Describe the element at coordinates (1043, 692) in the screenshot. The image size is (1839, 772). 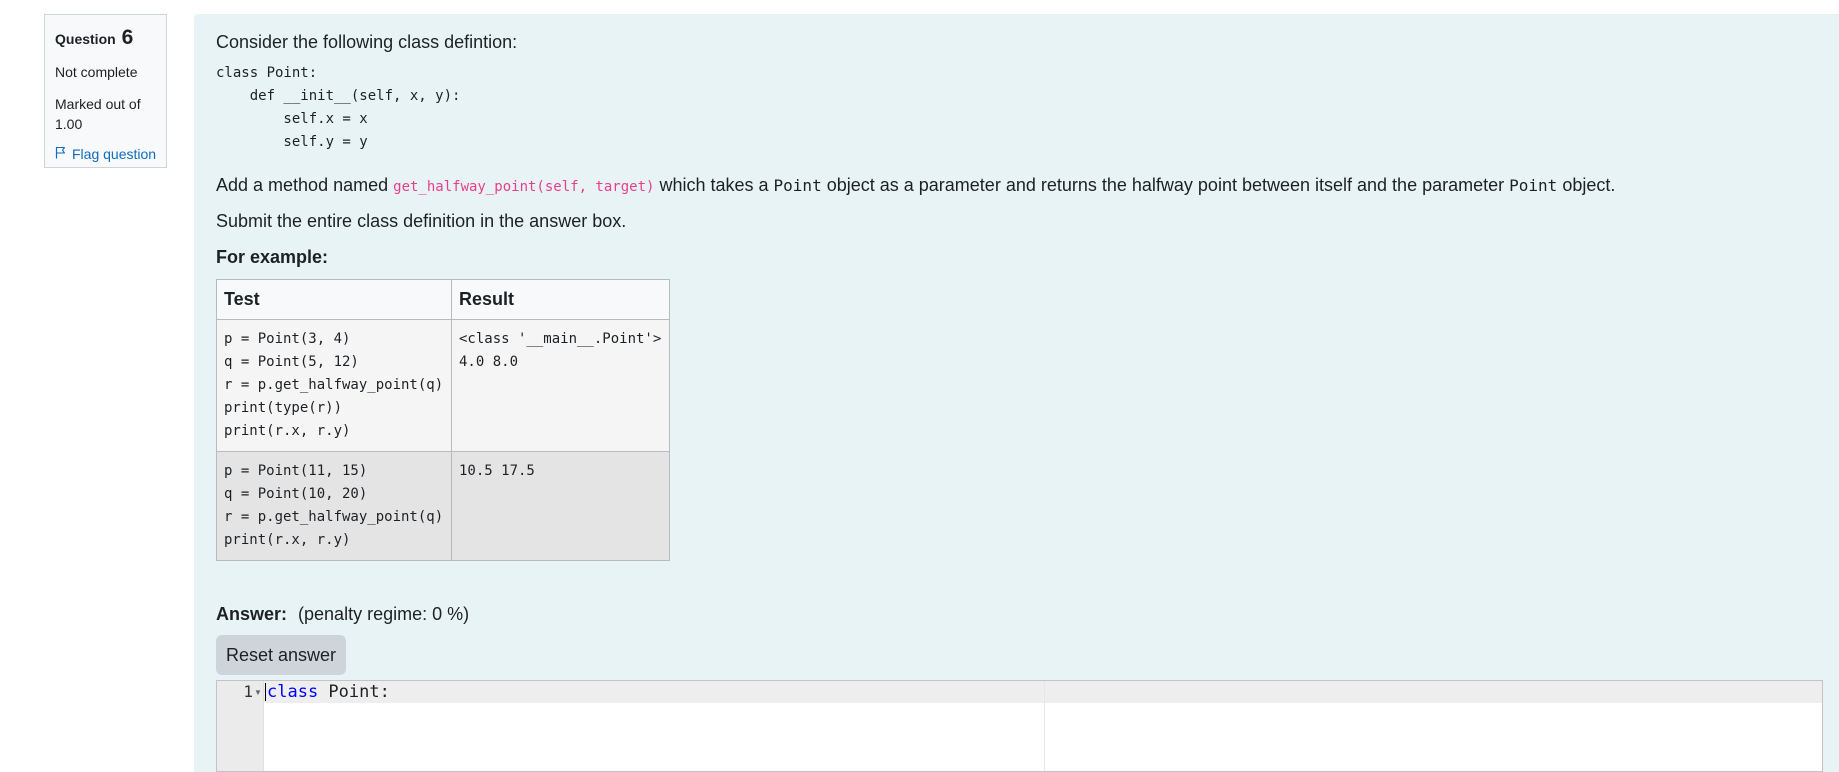
I see `active-line-highlight` at that location.